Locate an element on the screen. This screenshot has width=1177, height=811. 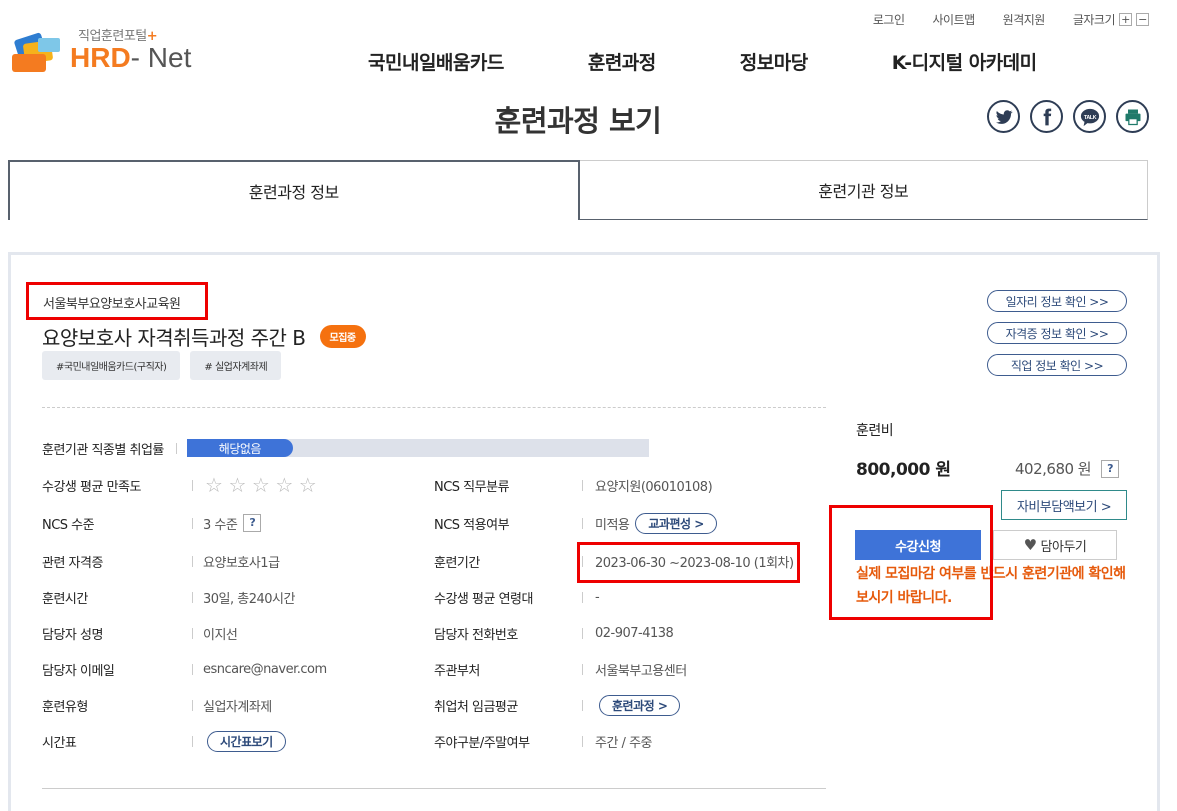
font-size-label: 글자크기 is located at coordinates (1094, 20).